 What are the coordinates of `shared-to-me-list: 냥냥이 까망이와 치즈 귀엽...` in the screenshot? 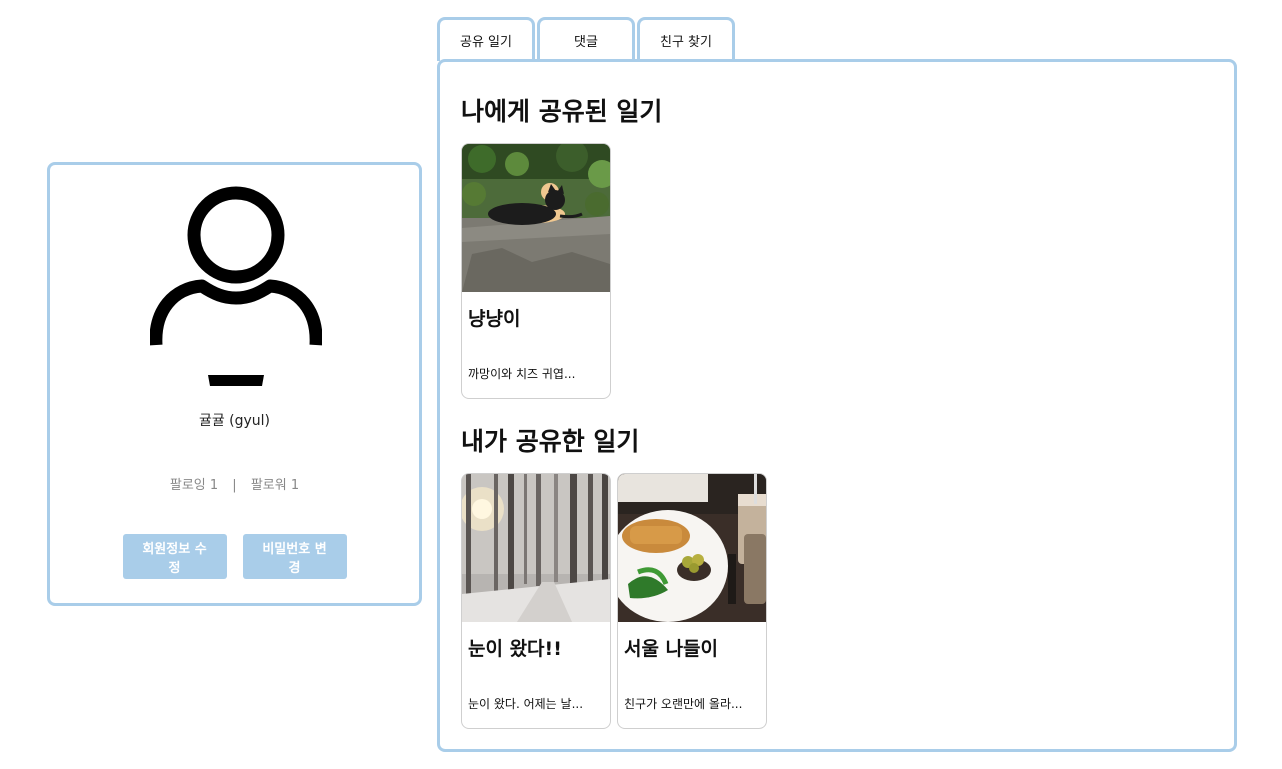 It's located at (536, 271).